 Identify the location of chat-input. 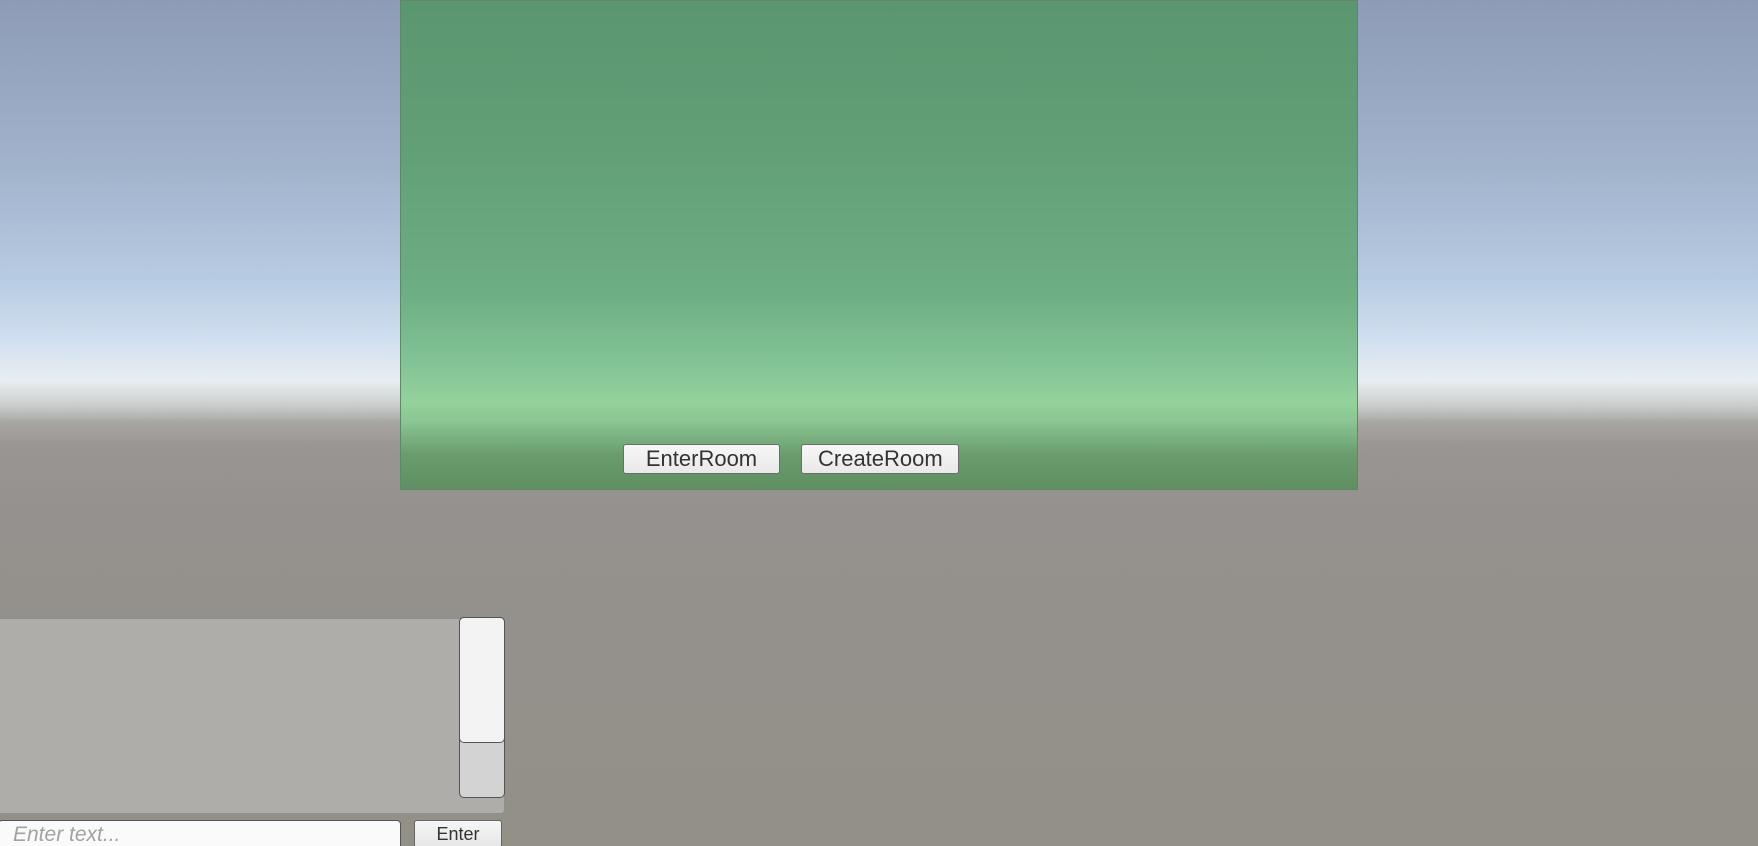
(200, 833).